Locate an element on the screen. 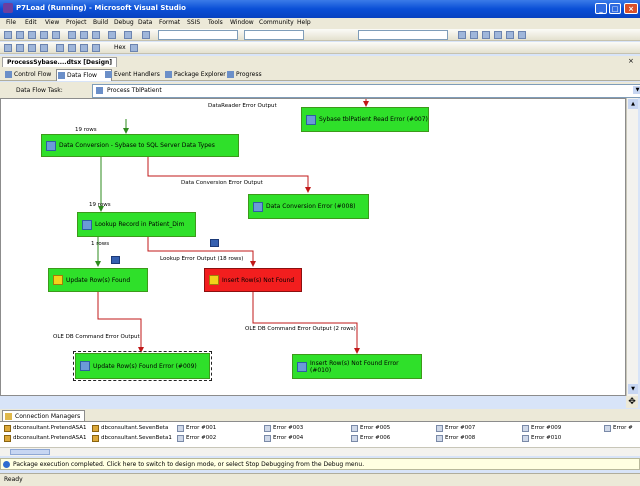 The height and width of the screenshot is (486, 640). connection-manager-item: Error #003 is located at coordinates (283, 428).